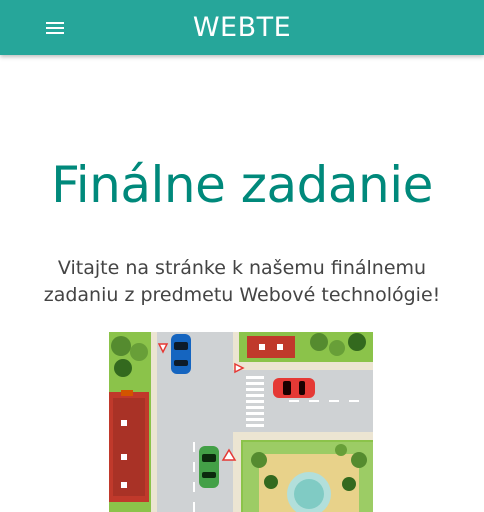 This screenshot has width=484, height=512. I want to click on brand-logo-container: WEBTE, so click(242, 28).